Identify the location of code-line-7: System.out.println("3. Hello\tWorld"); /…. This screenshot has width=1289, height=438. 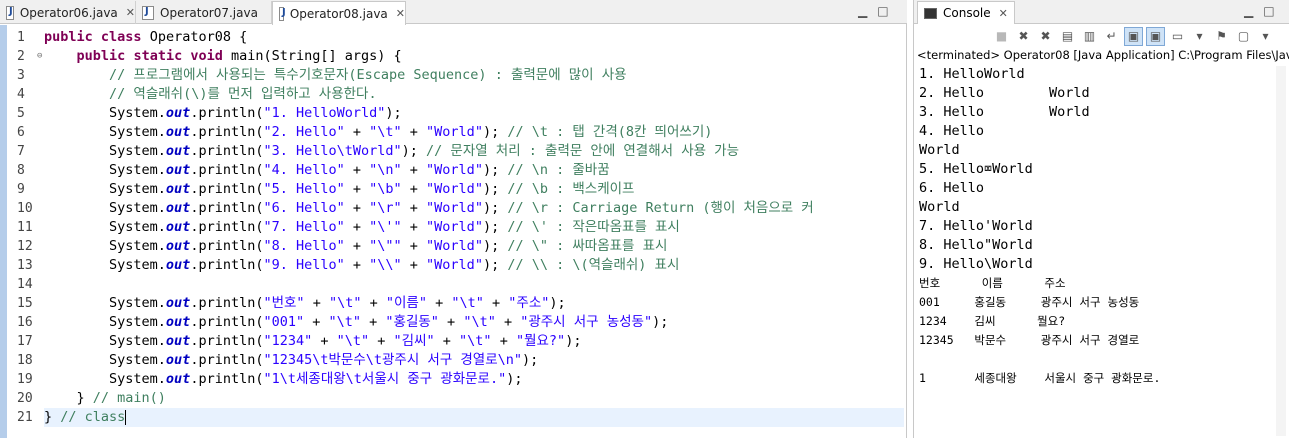
(474, 151).